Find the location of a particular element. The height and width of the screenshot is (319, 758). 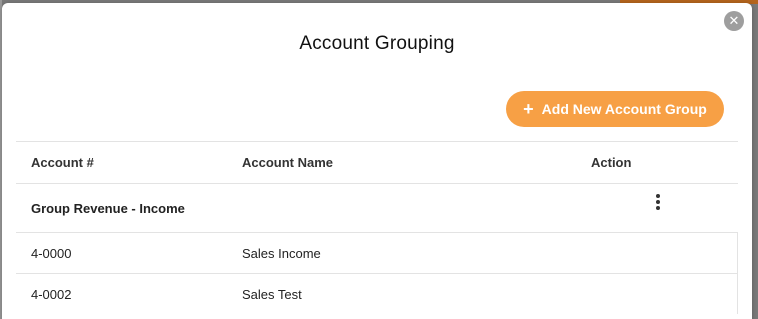

plus-icon: + is located at coordinates (528, 109).